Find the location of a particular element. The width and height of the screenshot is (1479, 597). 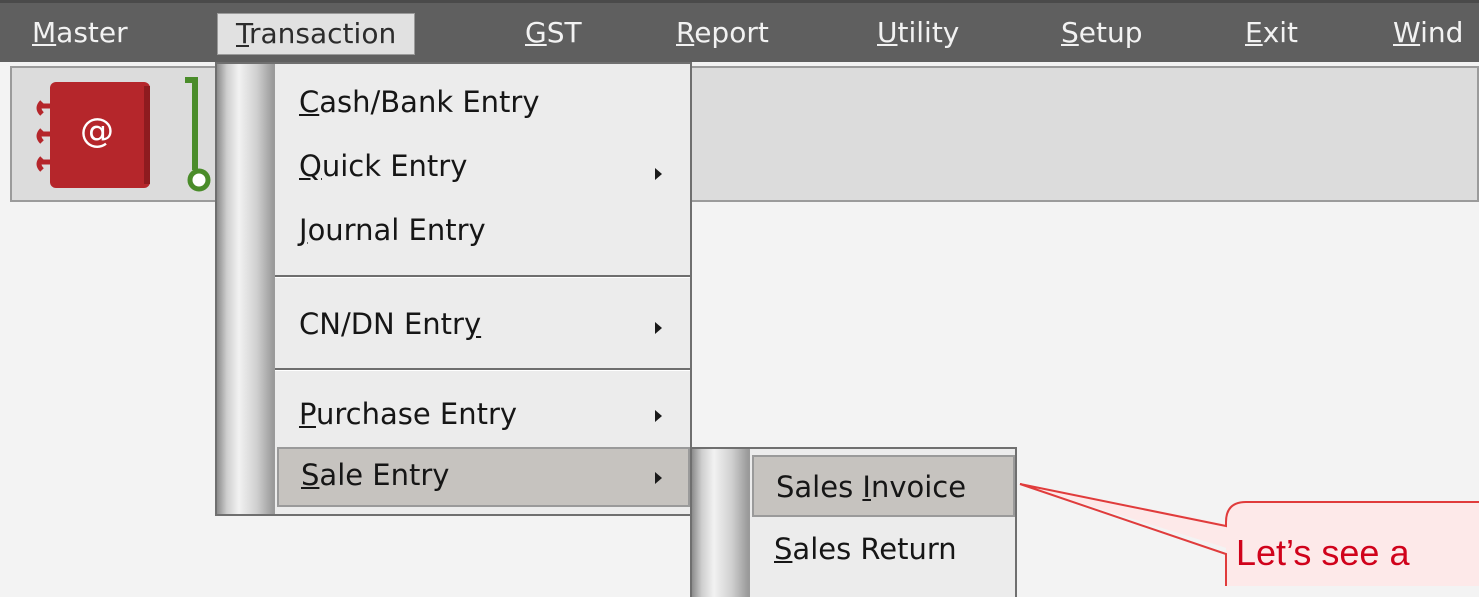

callout-text: Let’s see a is located at coordinates (1323, 552).